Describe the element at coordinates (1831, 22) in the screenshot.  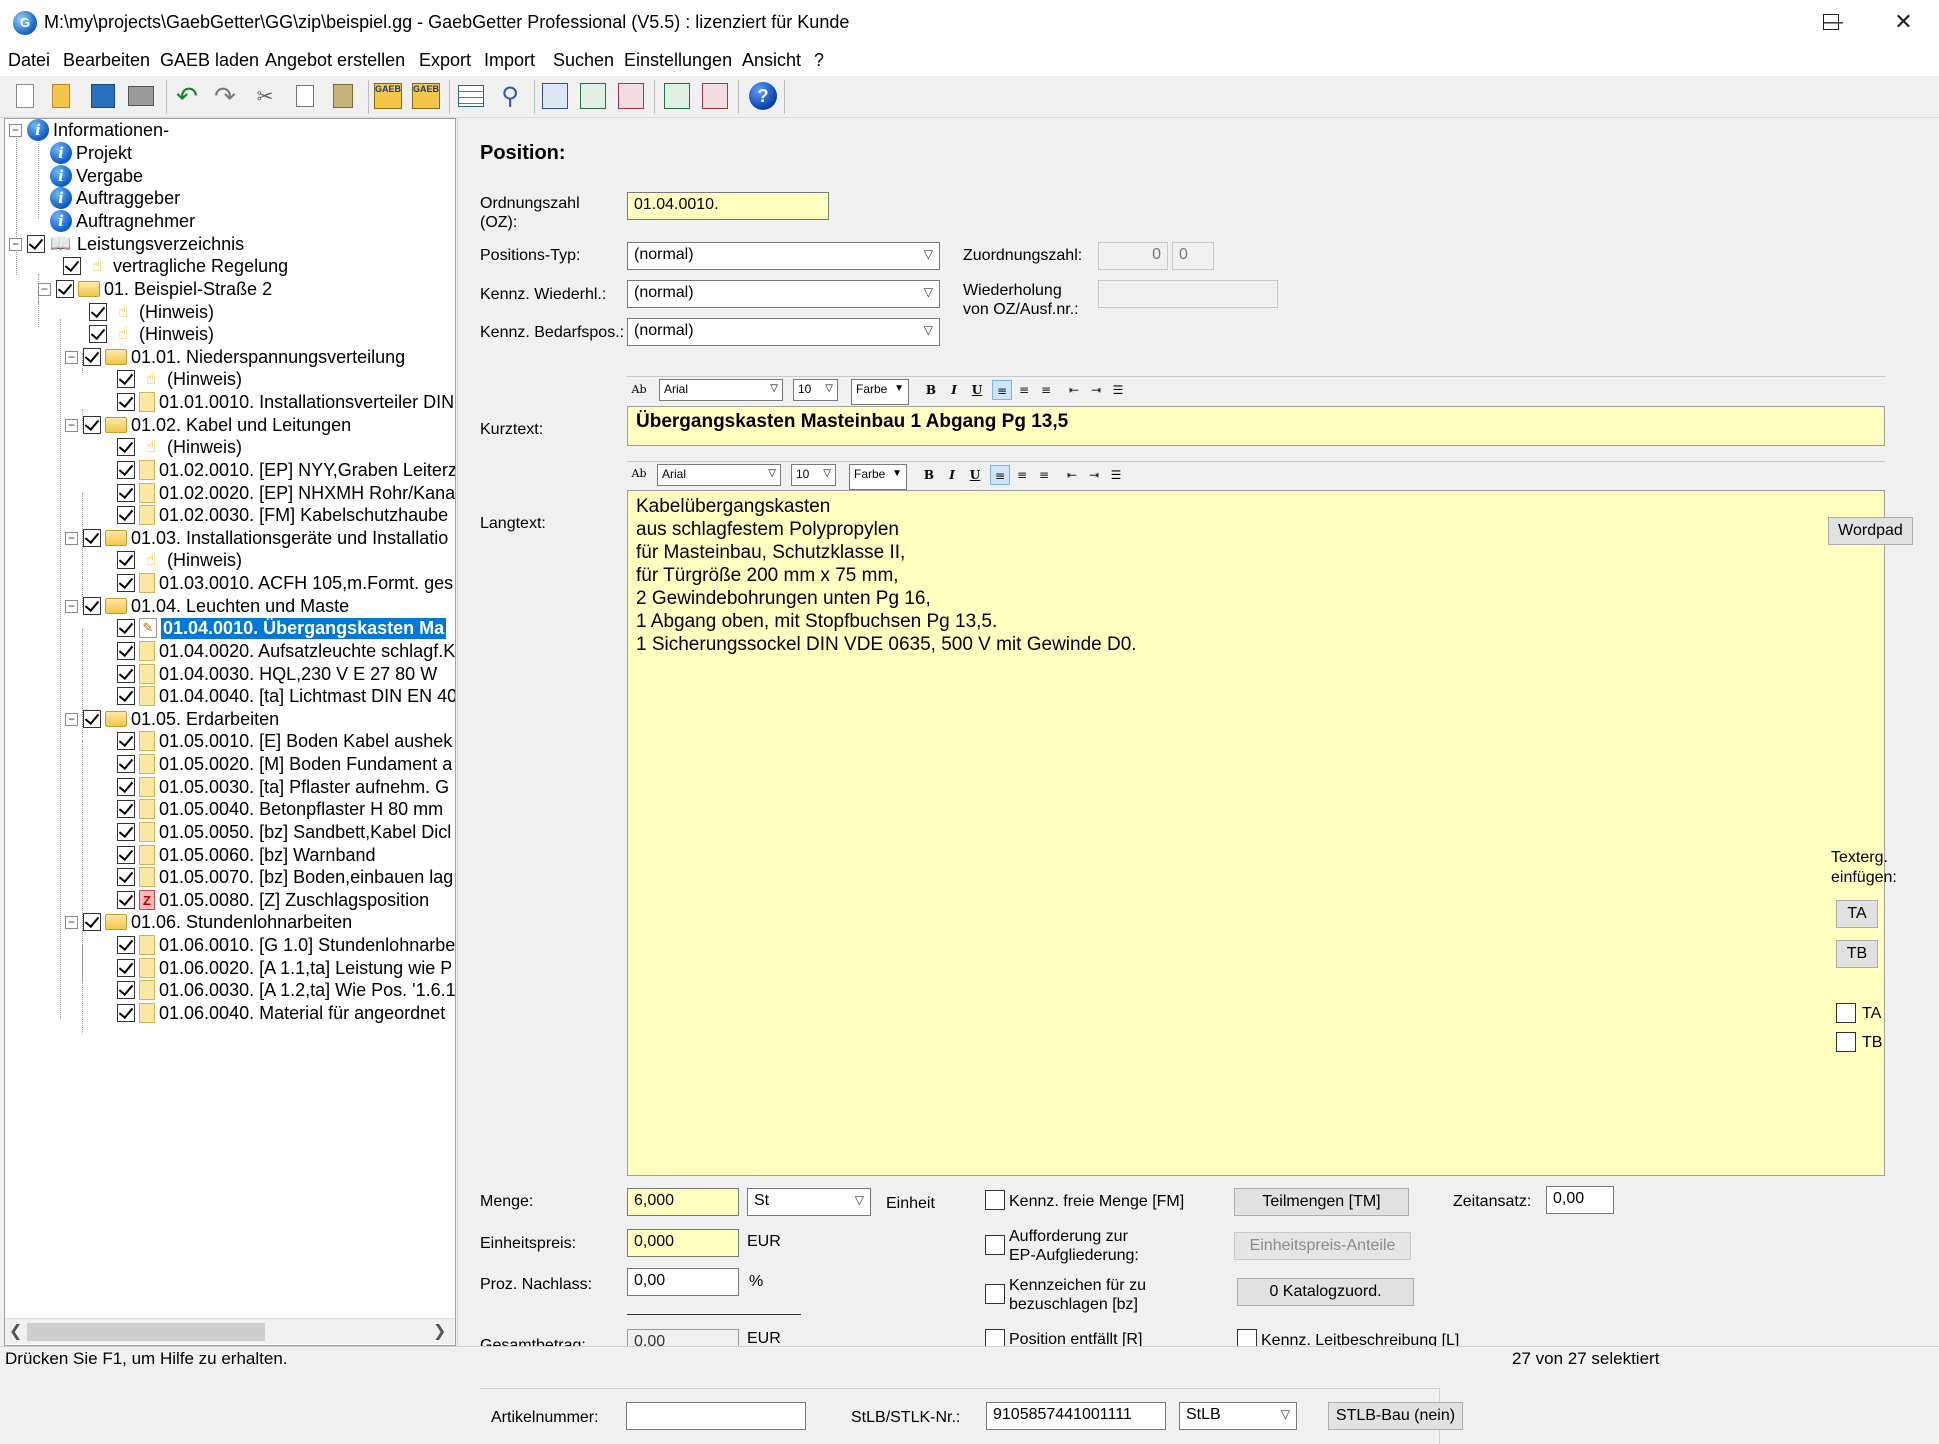
I see `maximize-icon` at that location.